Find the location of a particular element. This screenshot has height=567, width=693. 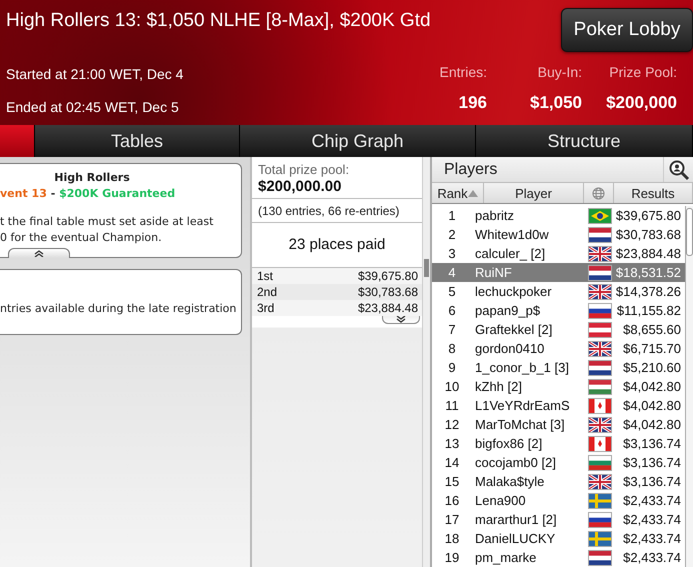

player-rank: 4 is located at coordinates (452, 272).